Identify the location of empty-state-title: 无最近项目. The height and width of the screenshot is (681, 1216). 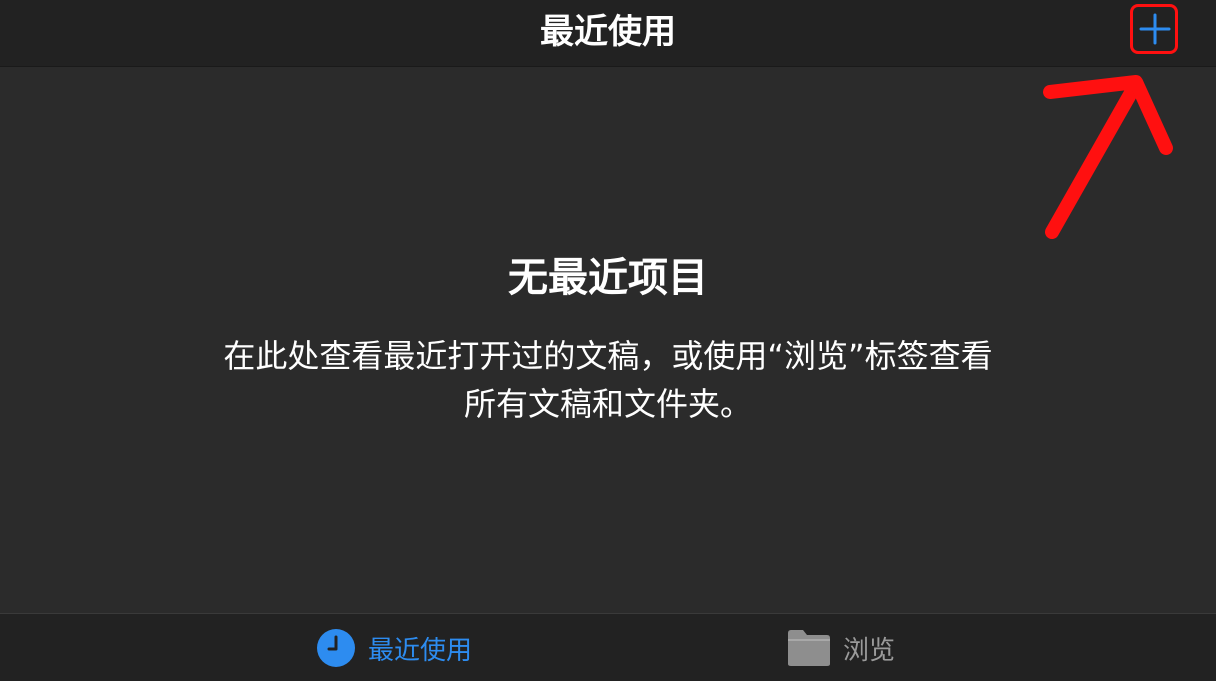
(608, 278).